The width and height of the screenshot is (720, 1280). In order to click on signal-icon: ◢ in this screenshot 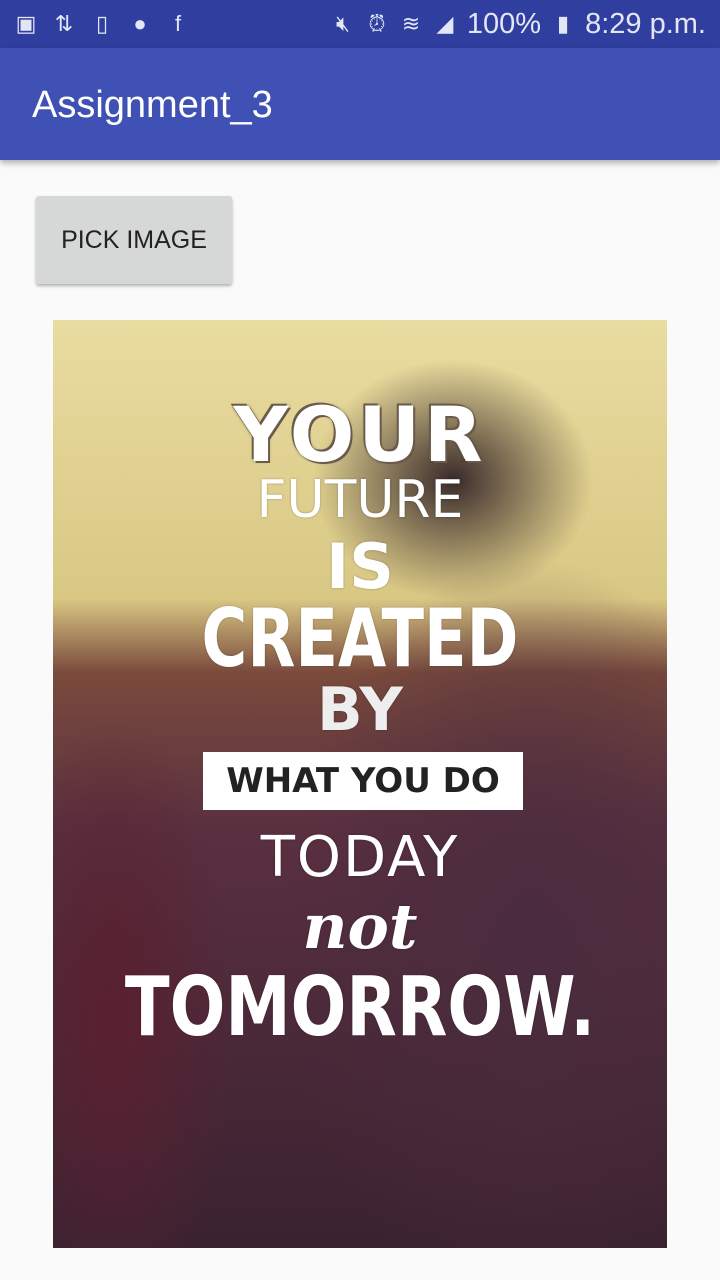, I will do `click(445, 23)`.